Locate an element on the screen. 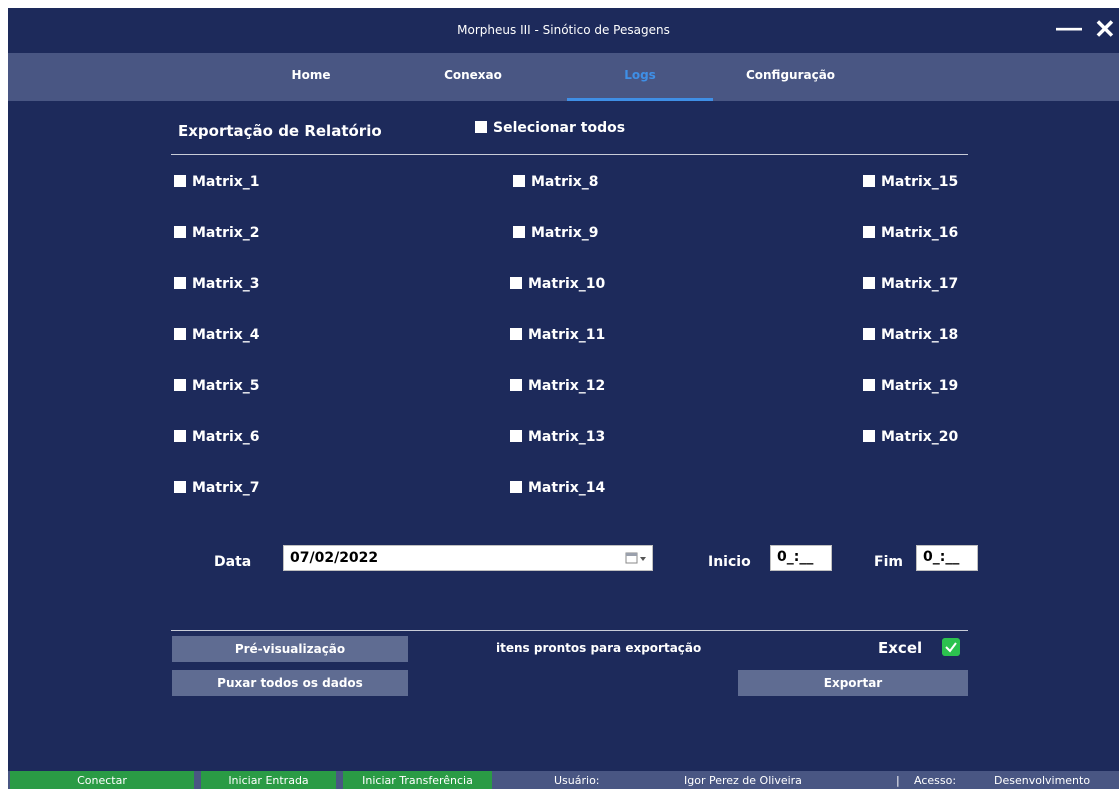  date-picker-input: 07/02/2022 is located at coordinates (468, 558).